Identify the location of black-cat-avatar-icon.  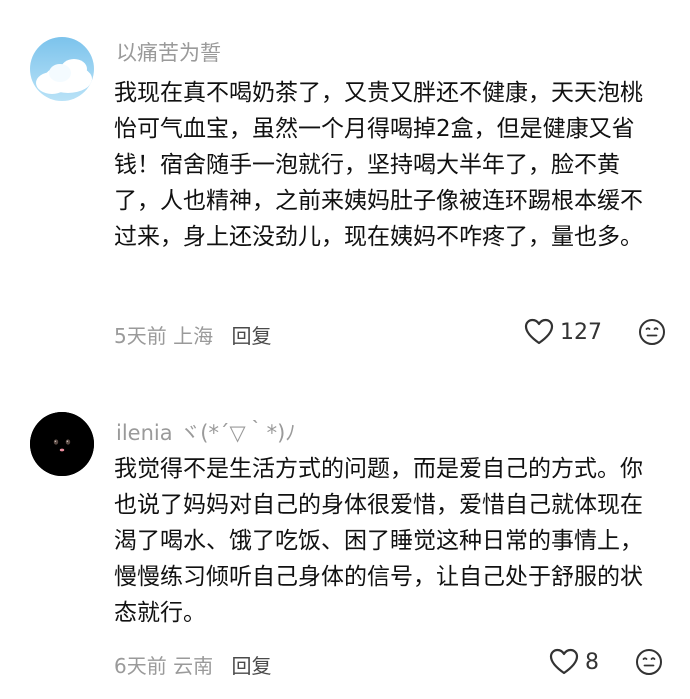
(62, 444).